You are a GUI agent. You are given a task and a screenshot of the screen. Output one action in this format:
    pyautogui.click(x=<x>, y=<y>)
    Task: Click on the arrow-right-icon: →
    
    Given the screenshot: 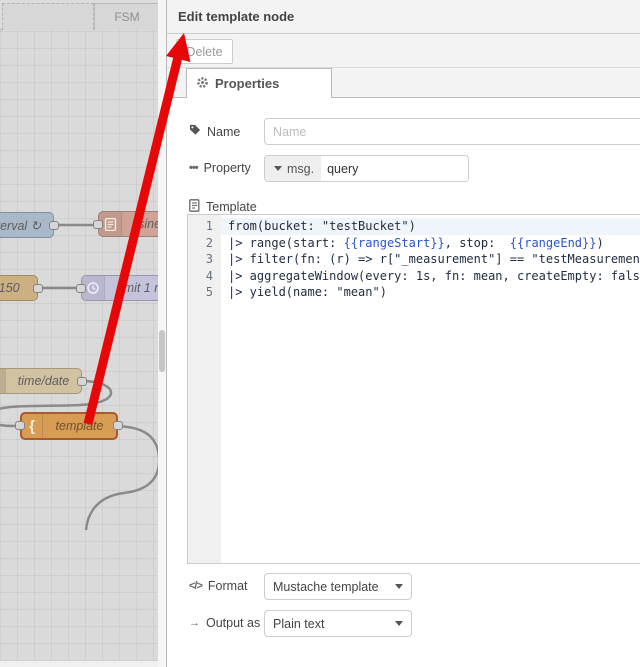 What is the action you would take?
    pyautogui.click(x=194, y=623)
    